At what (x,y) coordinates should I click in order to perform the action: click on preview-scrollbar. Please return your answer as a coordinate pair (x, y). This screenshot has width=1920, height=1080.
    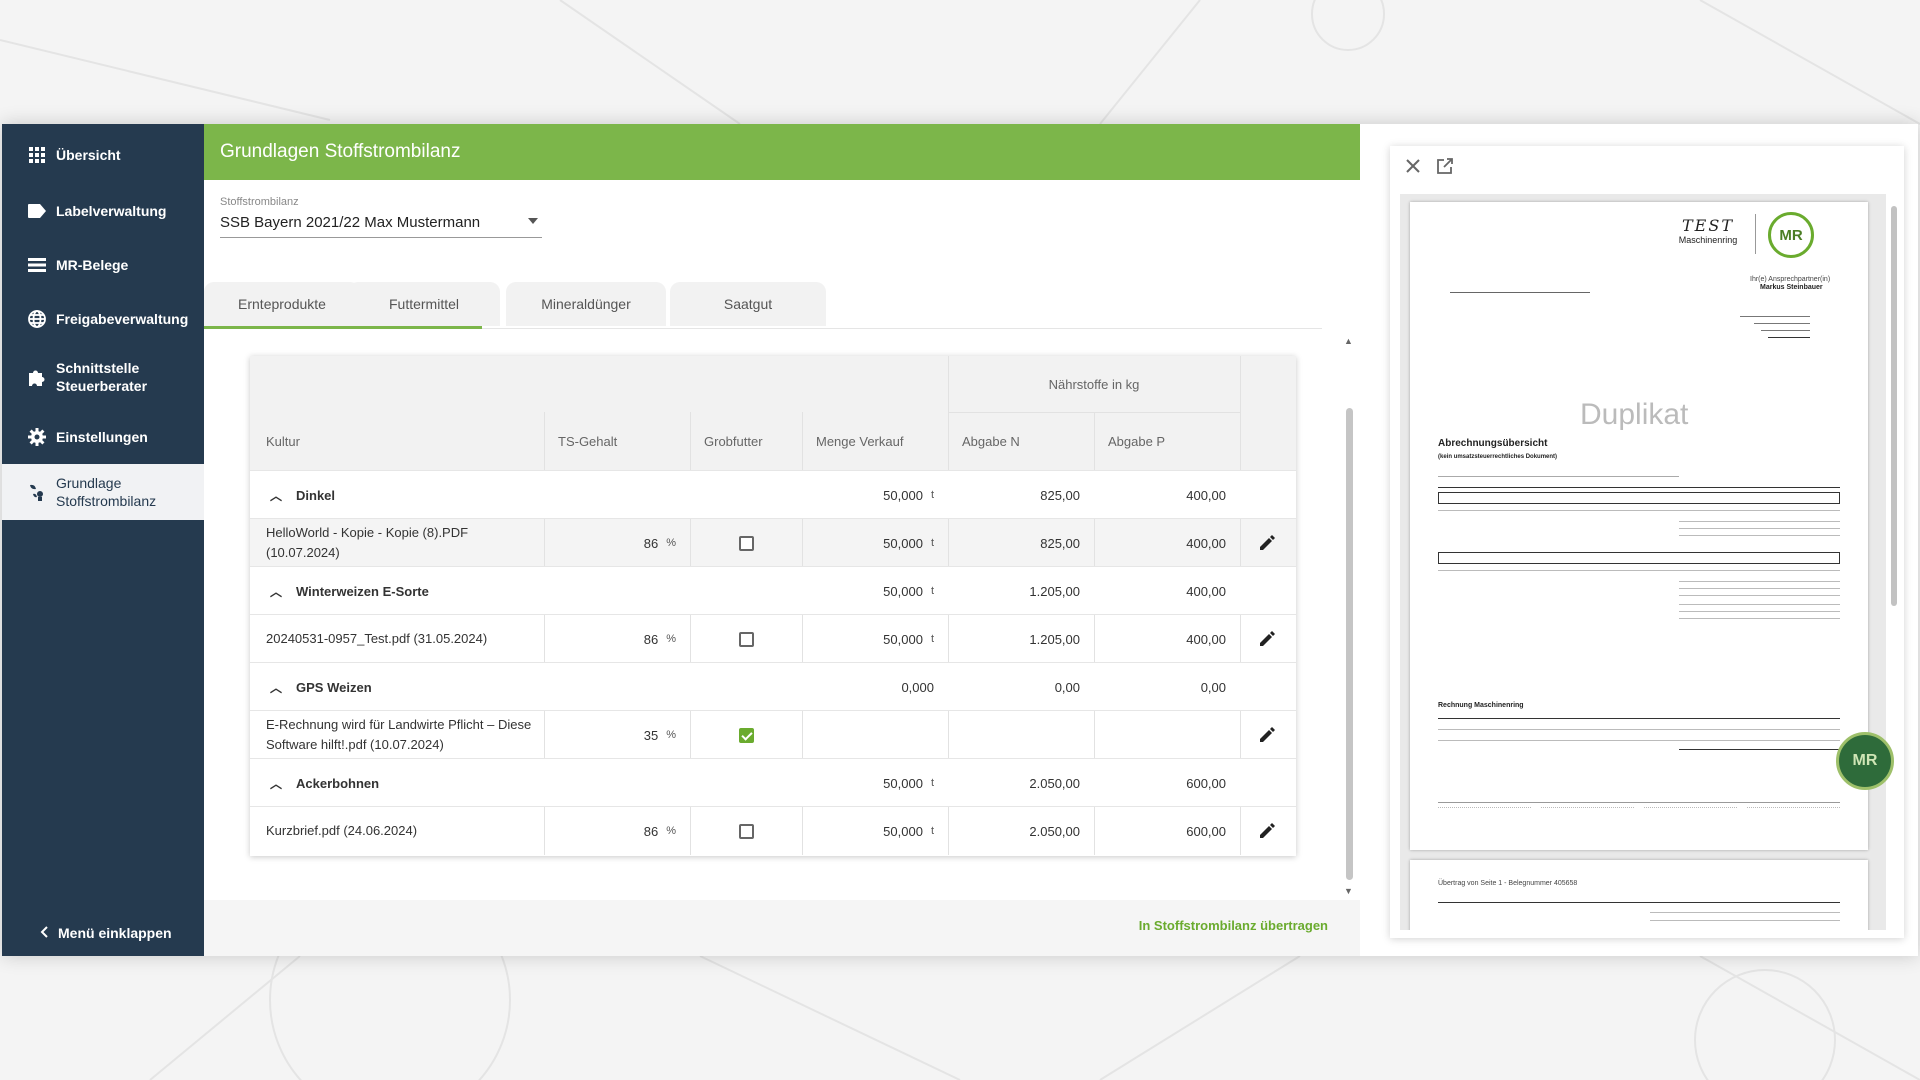
    Looking at the image, I should click on (1894, 562).